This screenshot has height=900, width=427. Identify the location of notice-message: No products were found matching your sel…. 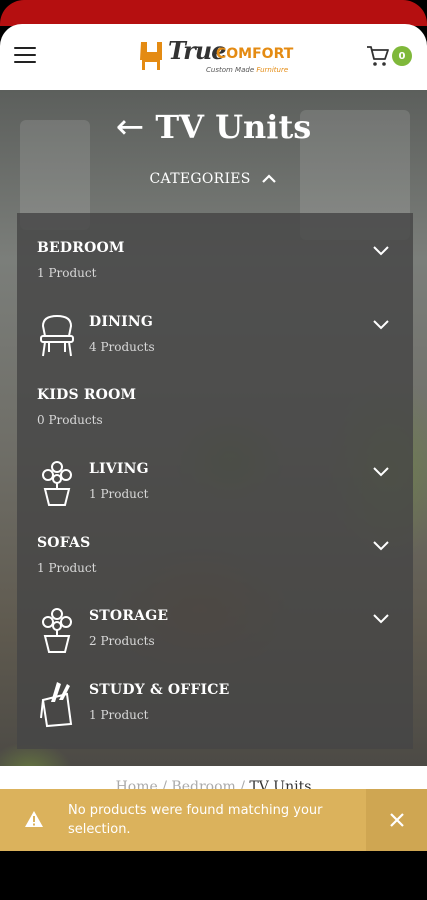
(195, 820).